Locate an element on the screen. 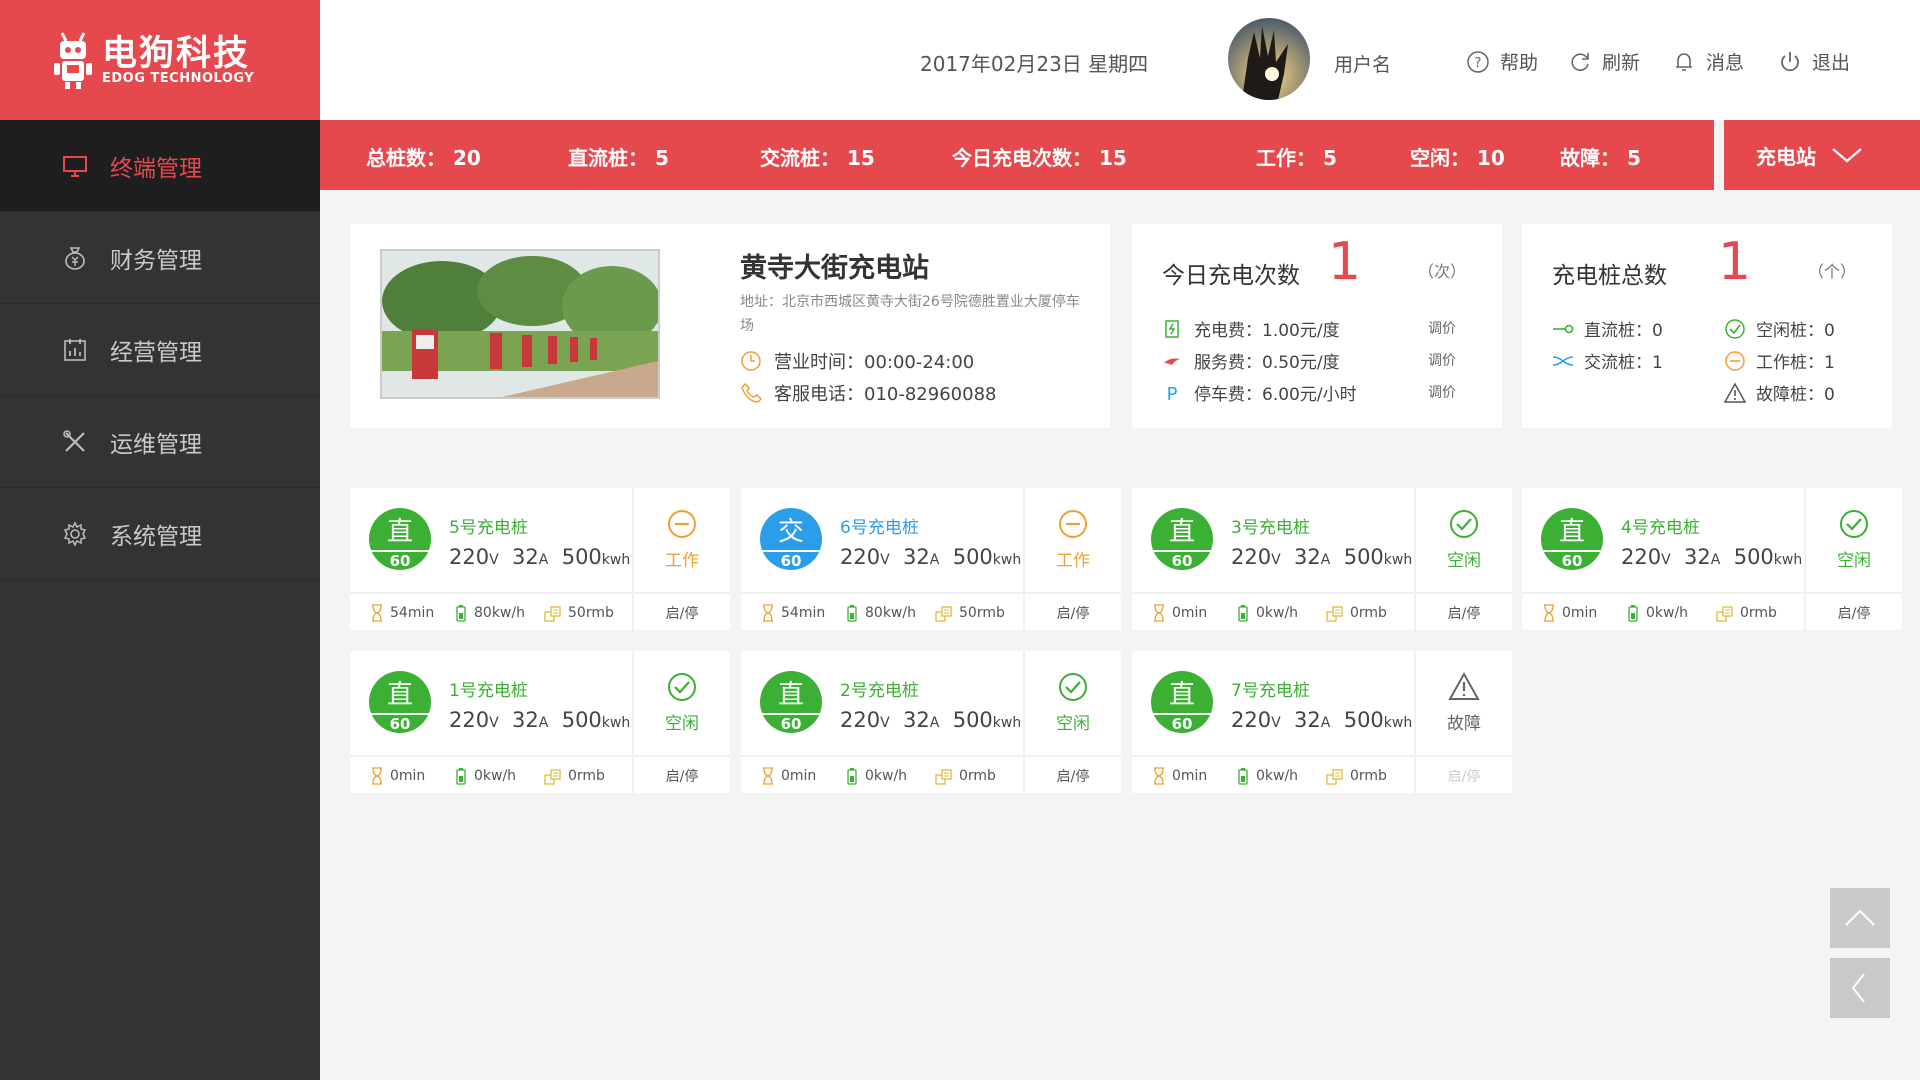 This screenshot has height=1080, width=1920. pile-rate-text: 80kw/h is located at coordinates (499, 613).